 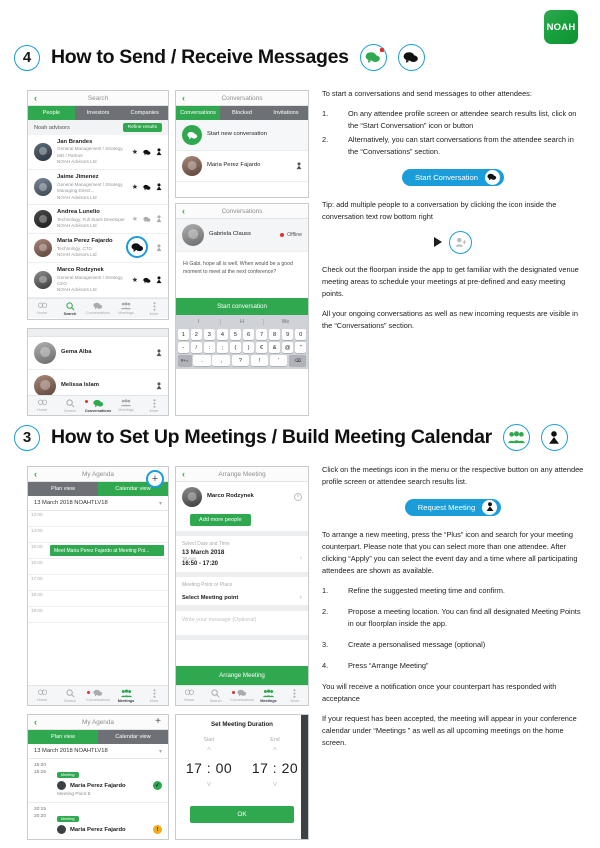 I want to click on calendar-slot: 17:00, so click(x=98, y=583).